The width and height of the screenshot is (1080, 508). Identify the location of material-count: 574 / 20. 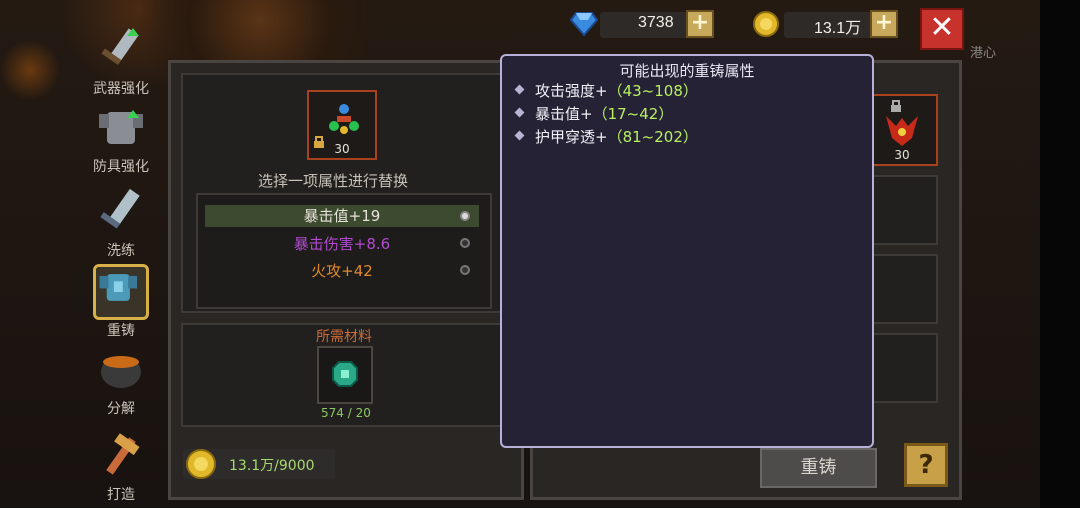
(346, 413).